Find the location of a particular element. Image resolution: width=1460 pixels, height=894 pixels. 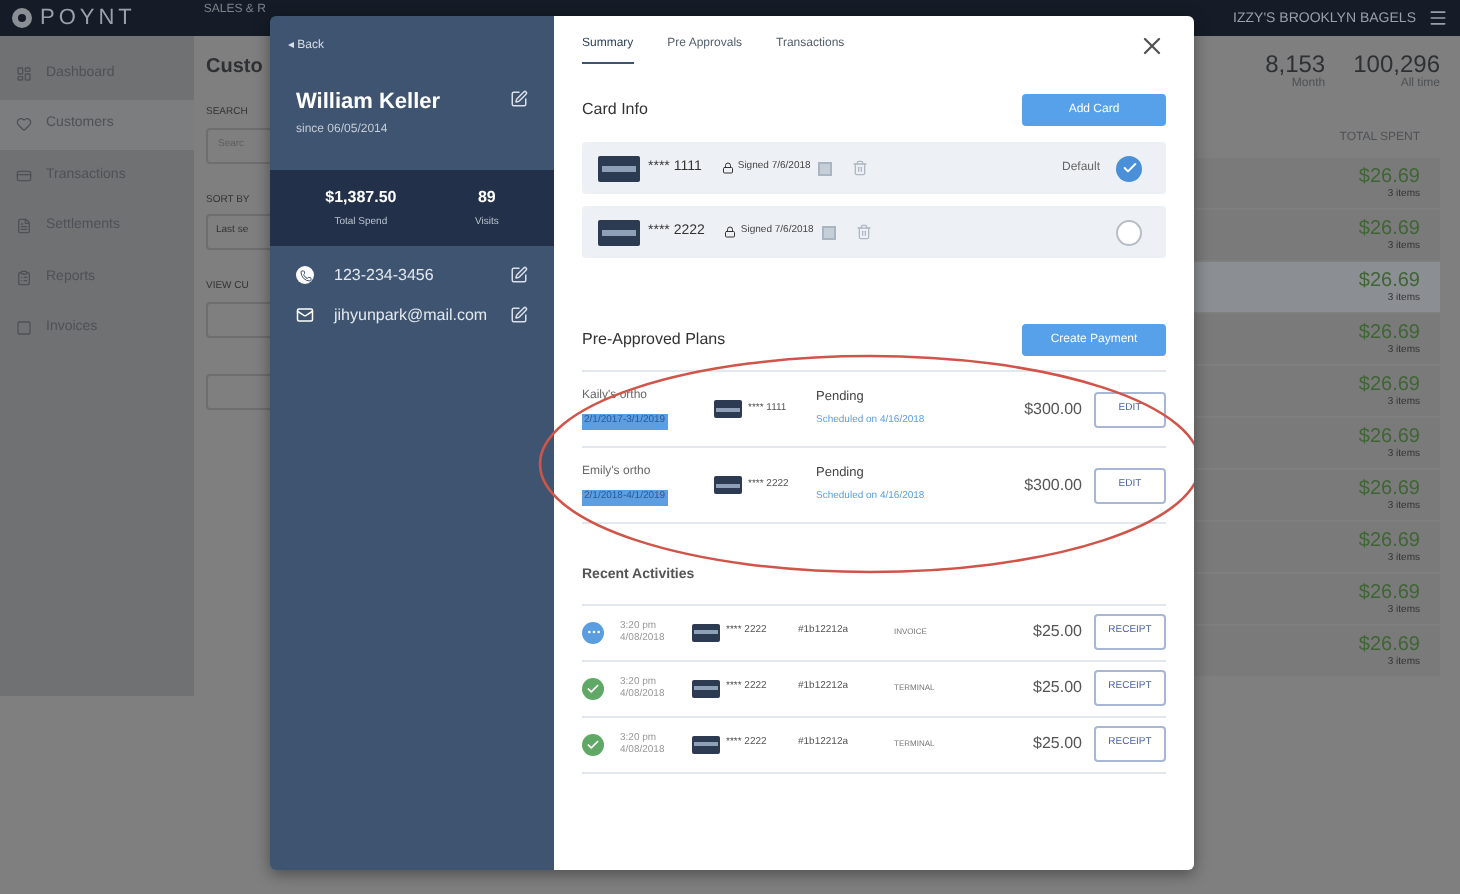

section-title: Pre-Approved Plans is located at coordinates (654, 340).